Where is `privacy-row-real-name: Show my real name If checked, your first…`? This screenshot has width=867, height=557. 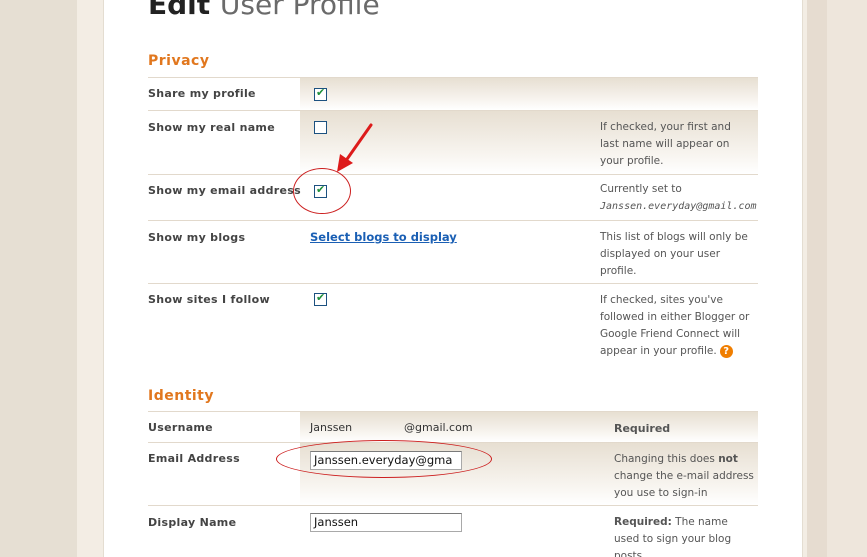 privacy-row-real-name: Show my real name If checked, your first… is located at coordinates (453, 142).